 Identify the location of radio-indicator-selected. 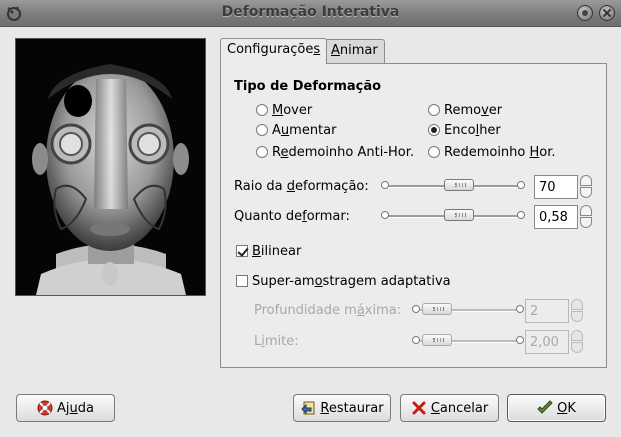
(434, 130).